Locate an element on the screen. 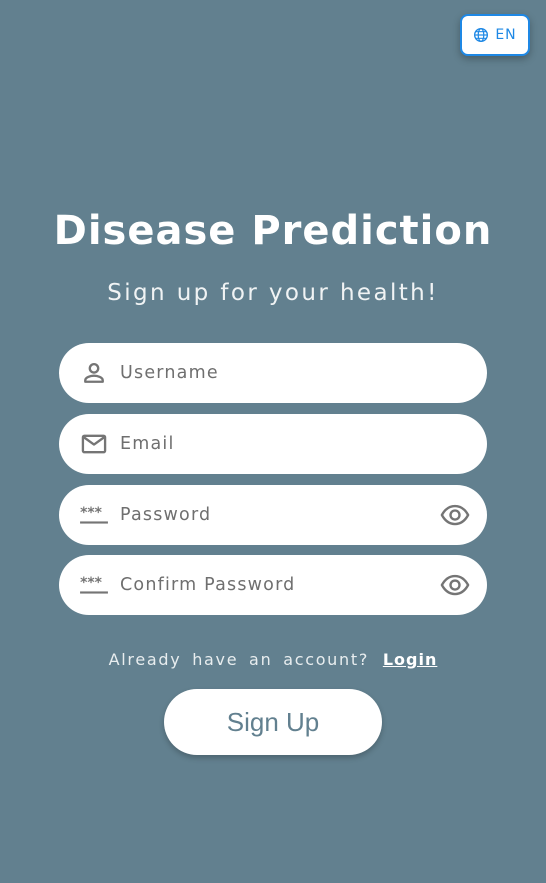 Image resolution: width=546 pixels, height=883 pixels. person-icon is located at coordinates (94, 373).